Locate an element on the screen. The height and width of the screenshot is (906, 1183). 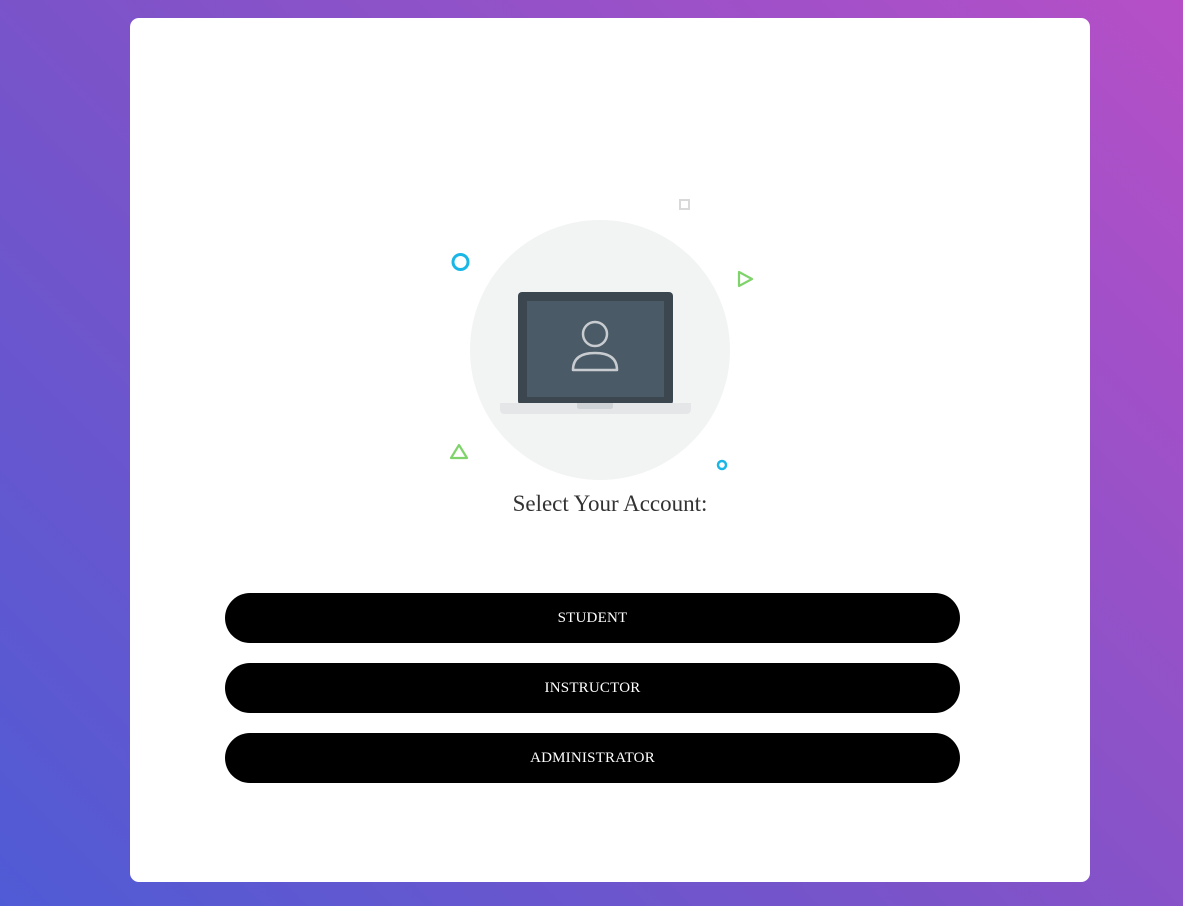
laptop-screen is located at coordinates (595, 349).